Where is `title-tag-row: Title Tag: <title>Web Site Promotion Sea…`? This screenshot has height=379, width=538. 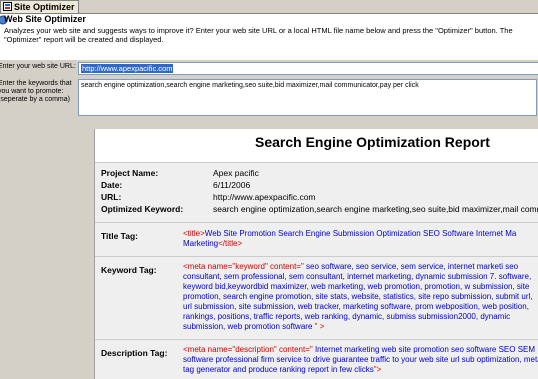
title-tag-row: Title Tag: <title>Web Site Promotion Sea… is located at coordinates (316, 239).